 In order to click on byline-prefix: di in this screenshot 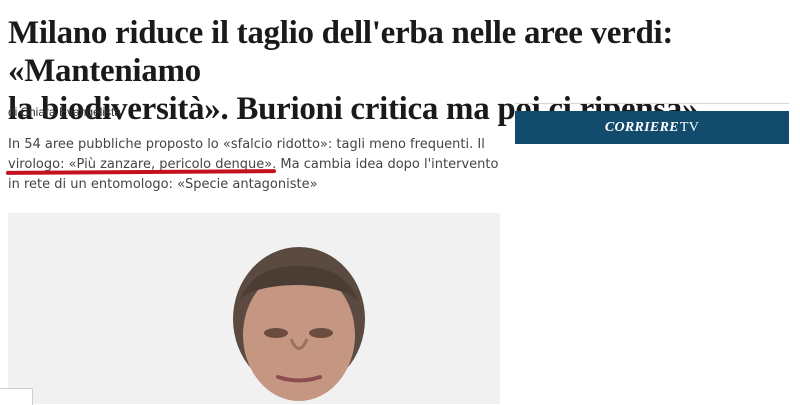, I will do `click(13, 112)`.